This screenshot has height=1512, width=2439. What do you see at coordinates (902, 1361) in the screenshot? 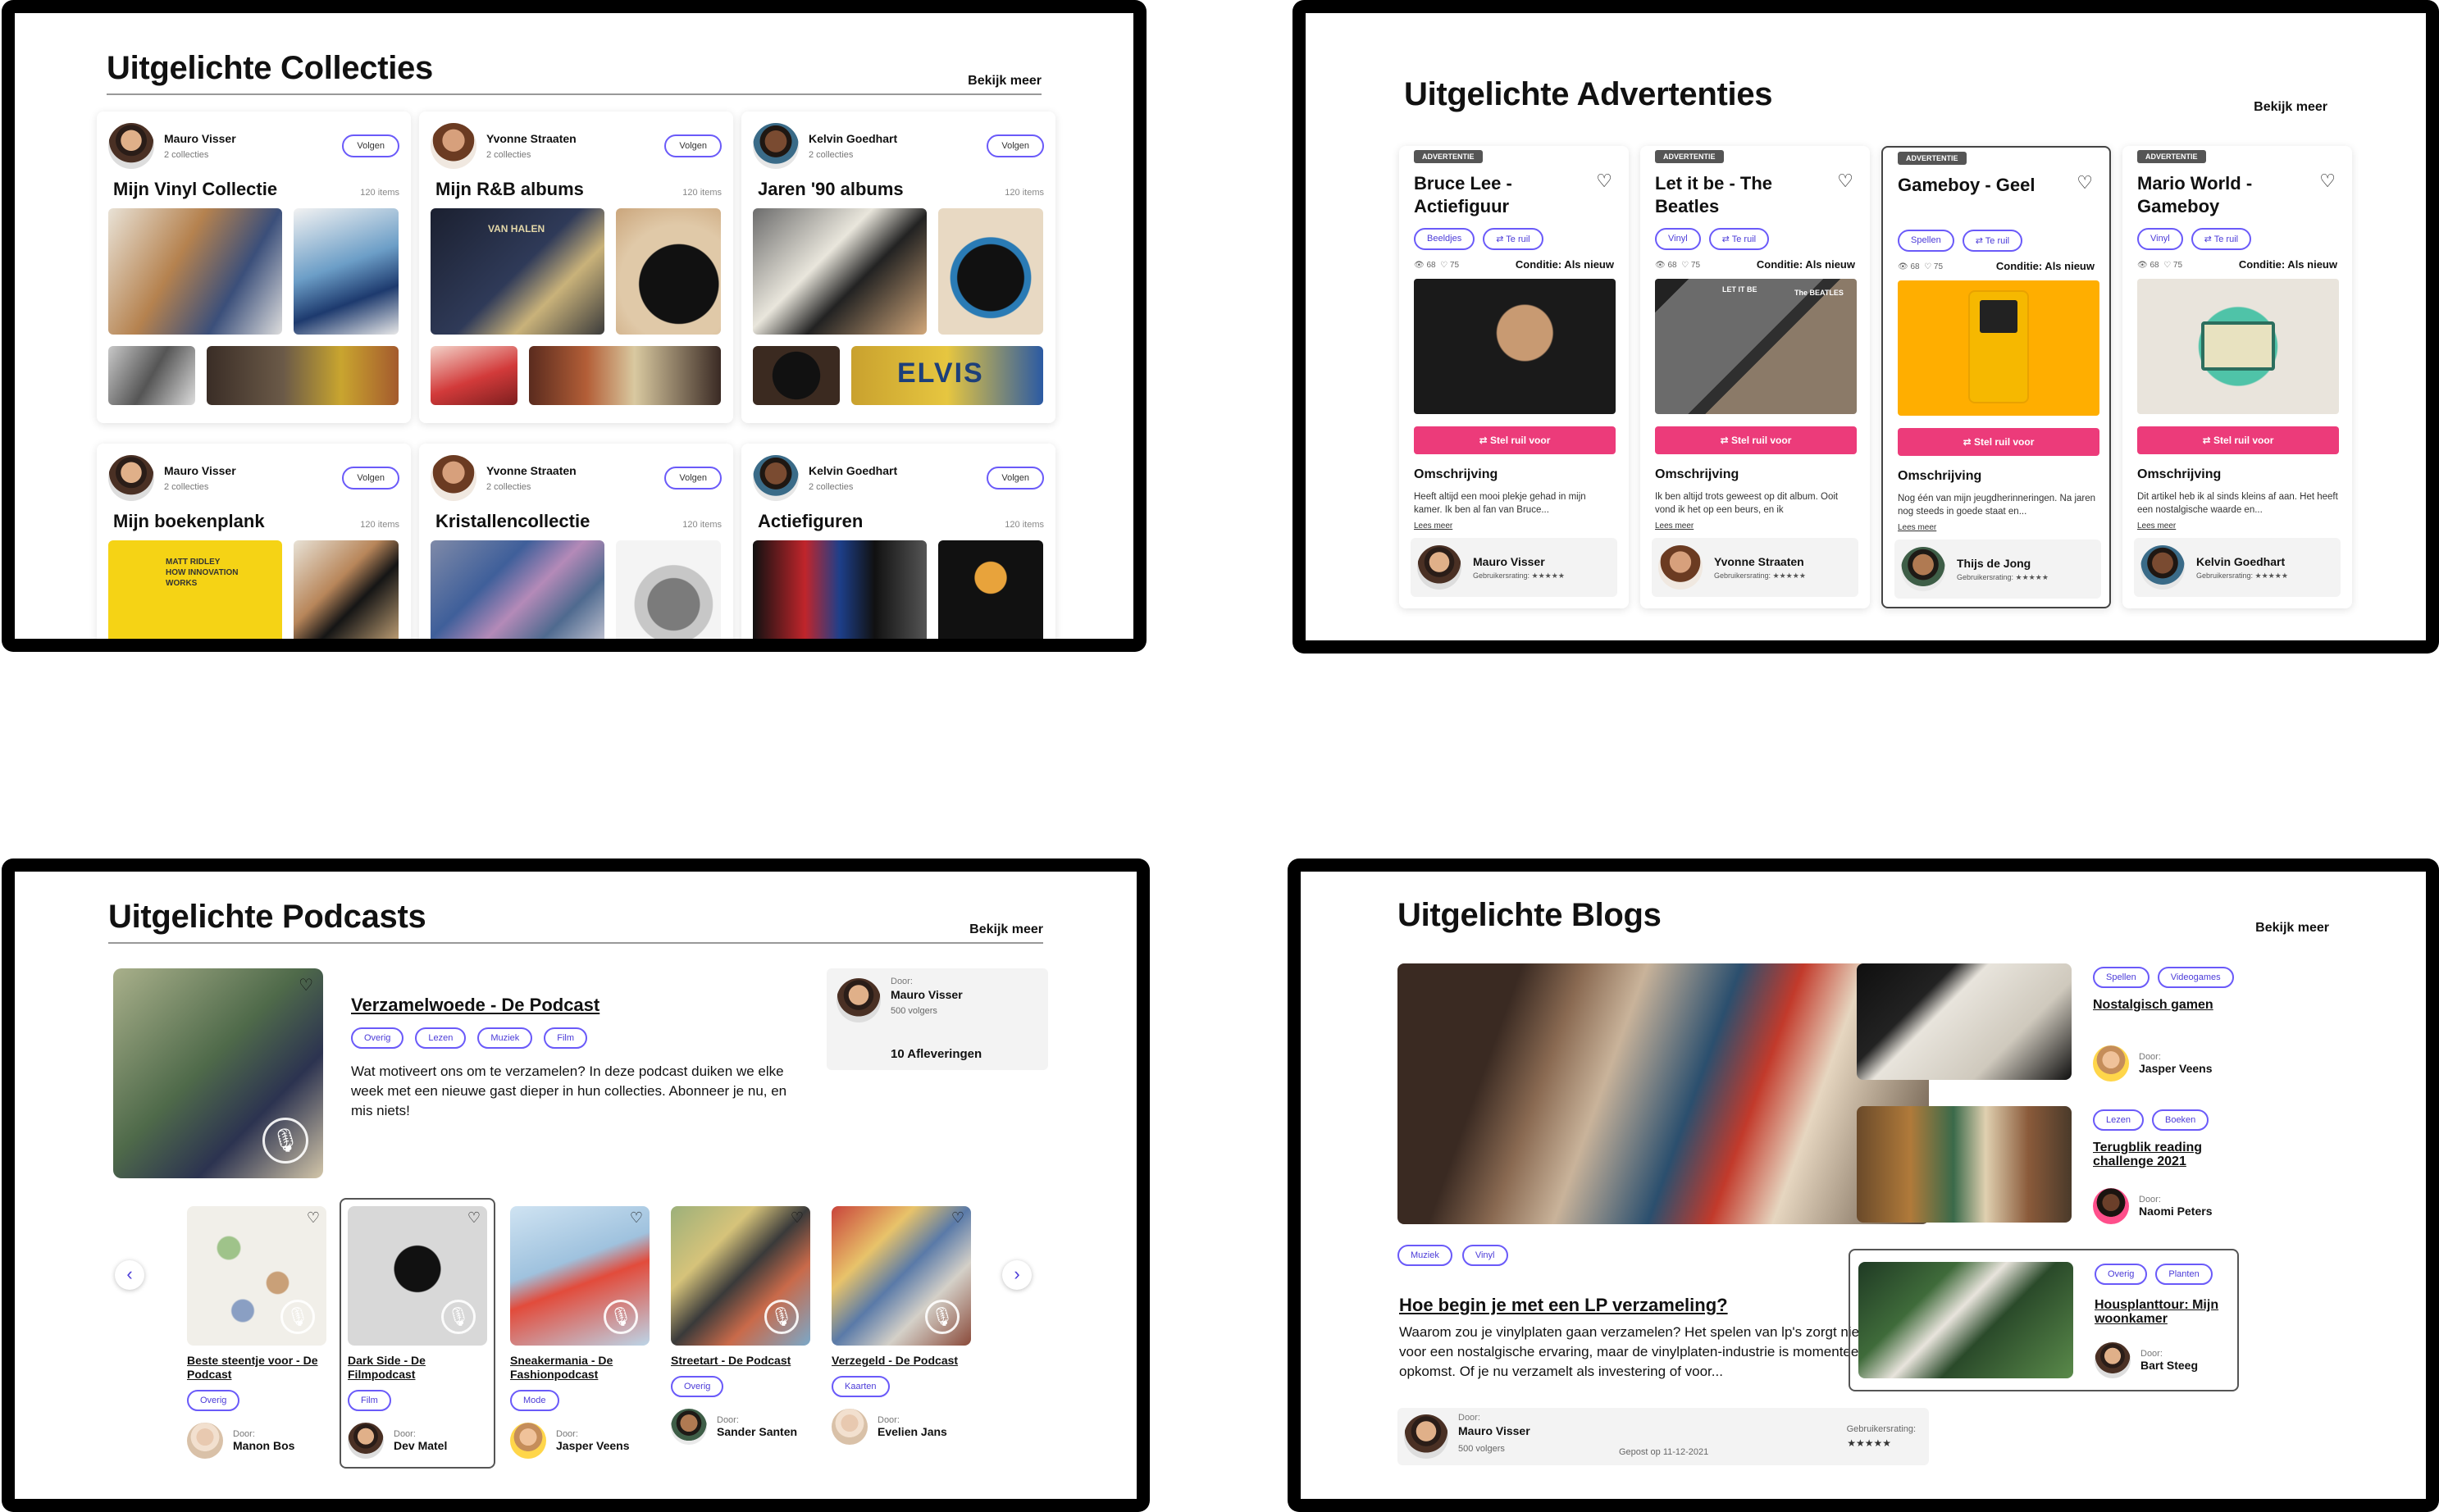
I see `podcast-title: Verzegeld - De Podcast` at bounding box center [902, 1361].